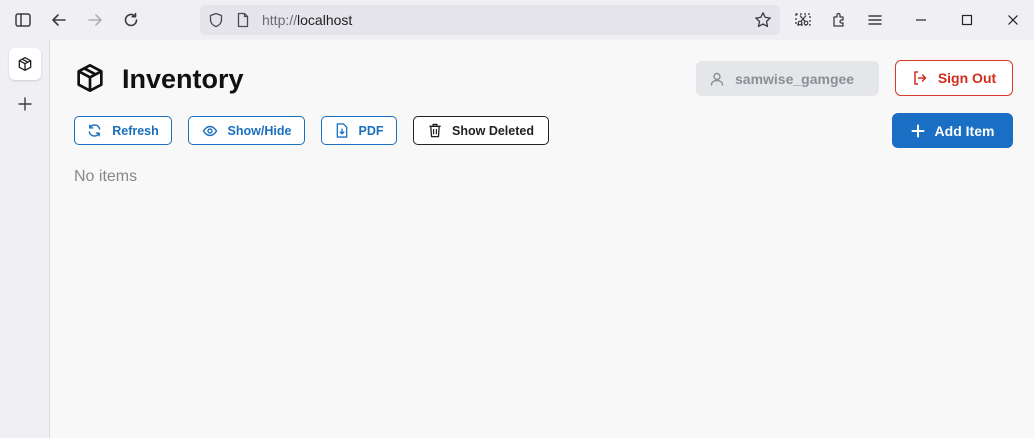 The image size is (1034, 438). Describe the element at coordinates (243, 20) in the screenshot. I see `page-icon` at that location.